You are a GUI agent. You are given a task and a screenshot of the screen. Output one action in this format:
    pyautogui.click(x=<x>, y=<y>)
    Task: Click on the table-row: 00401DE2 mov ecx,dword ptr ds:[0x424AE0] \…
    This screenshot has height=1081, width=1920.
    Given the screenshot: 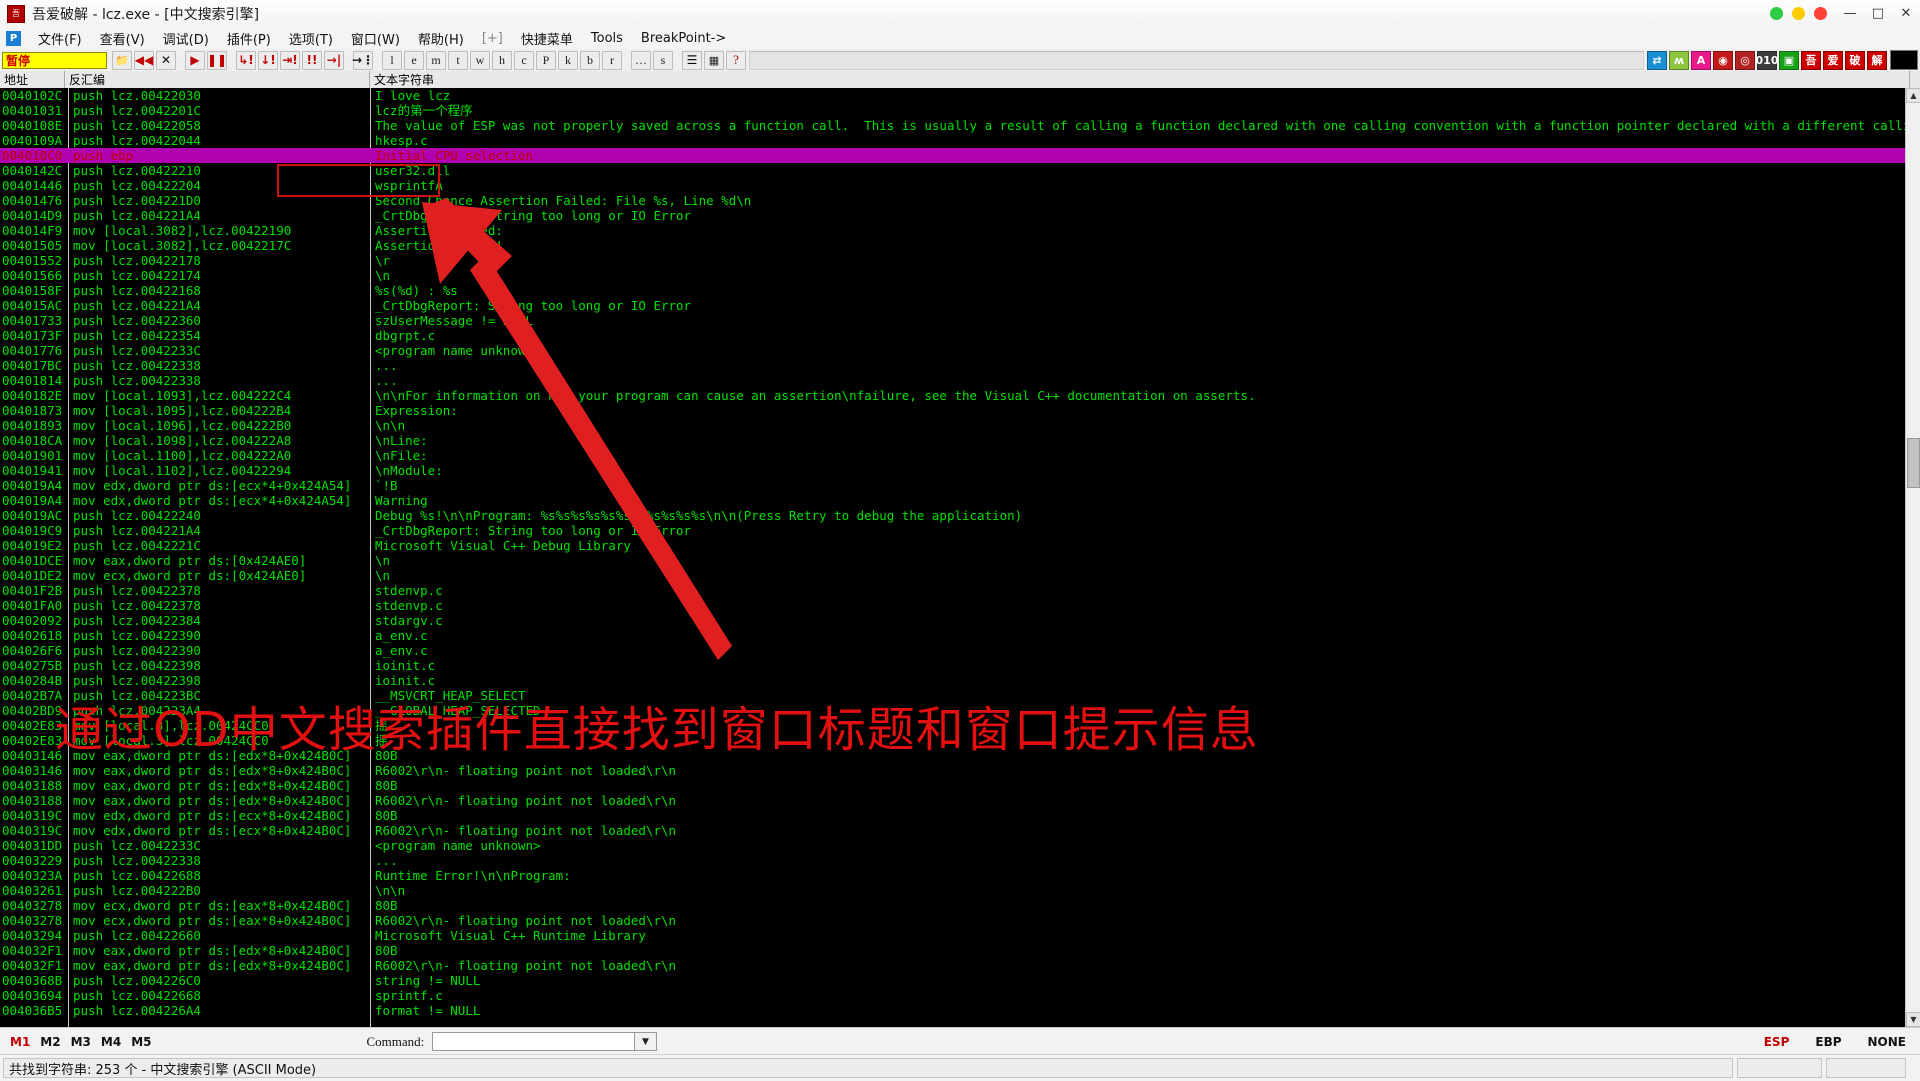 What is the action you would take?
    pyautogui.click(x=960, y=575)
    